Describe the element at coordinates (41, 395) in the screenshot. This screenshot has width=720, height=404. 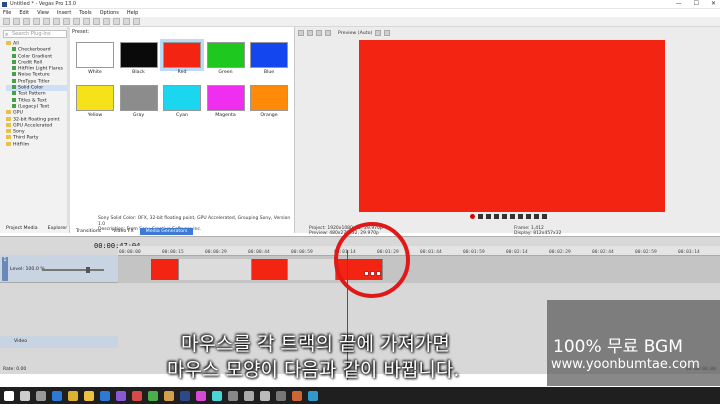
I see `taskbar-task-view-icon` at that location.